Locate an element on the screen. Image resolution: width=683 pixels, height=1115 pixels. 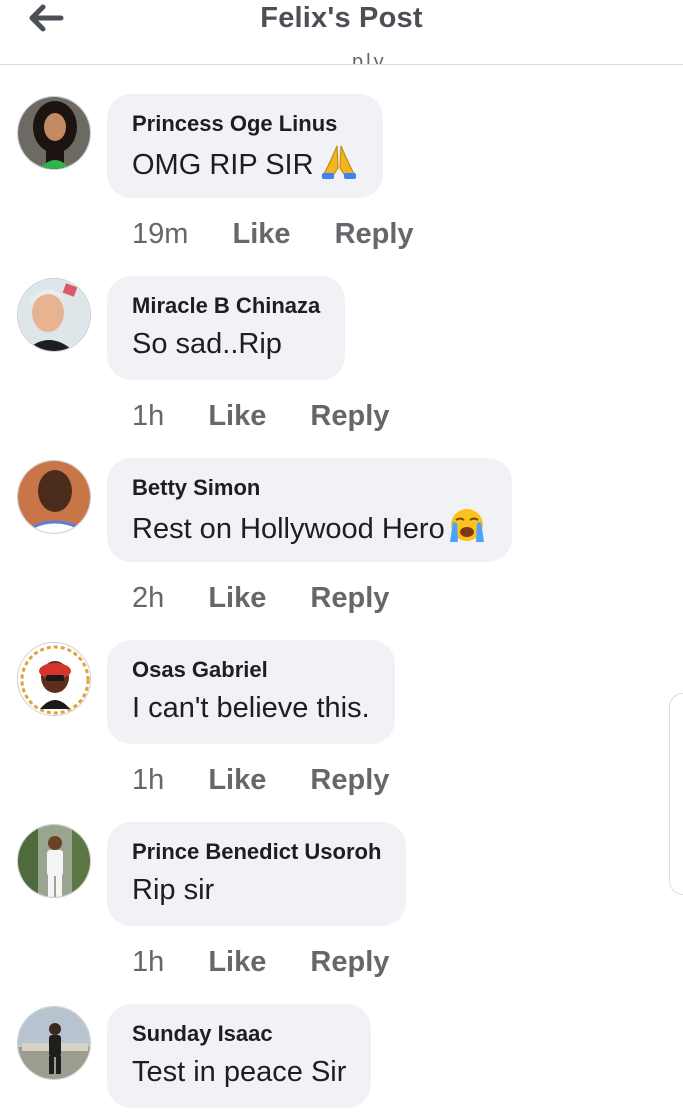
comment-text: Rip sir is located at coordinates (173, 890).